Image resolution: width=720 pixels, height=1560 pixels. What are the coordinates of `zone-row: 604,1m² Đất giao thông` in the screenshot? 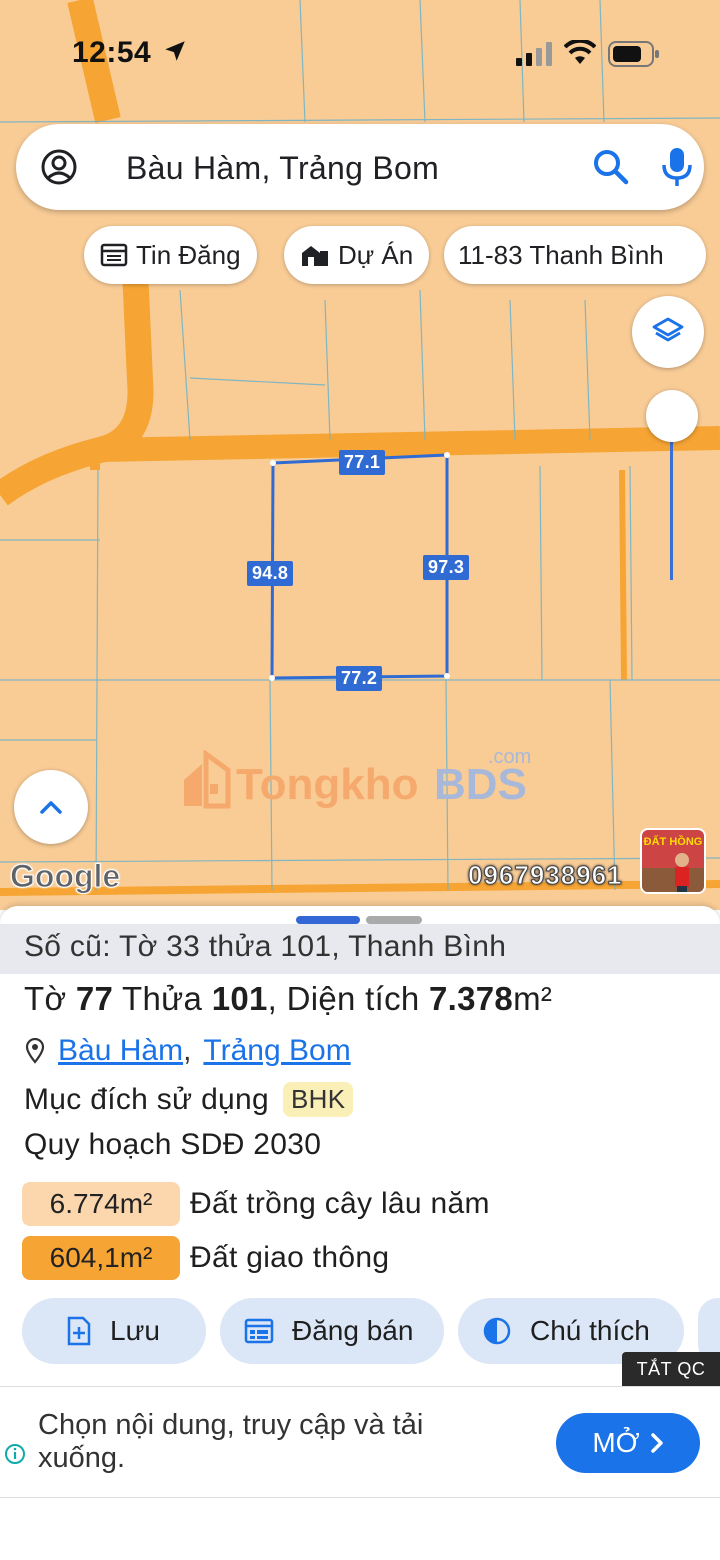 It's located at (205, 1258).